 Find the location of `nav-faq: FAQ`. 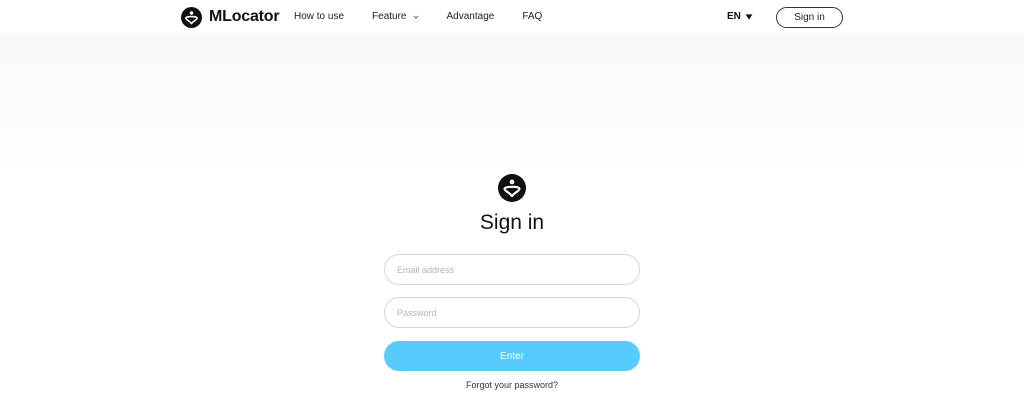

nav-faq: FAQ is located at coordinates (532, 16).